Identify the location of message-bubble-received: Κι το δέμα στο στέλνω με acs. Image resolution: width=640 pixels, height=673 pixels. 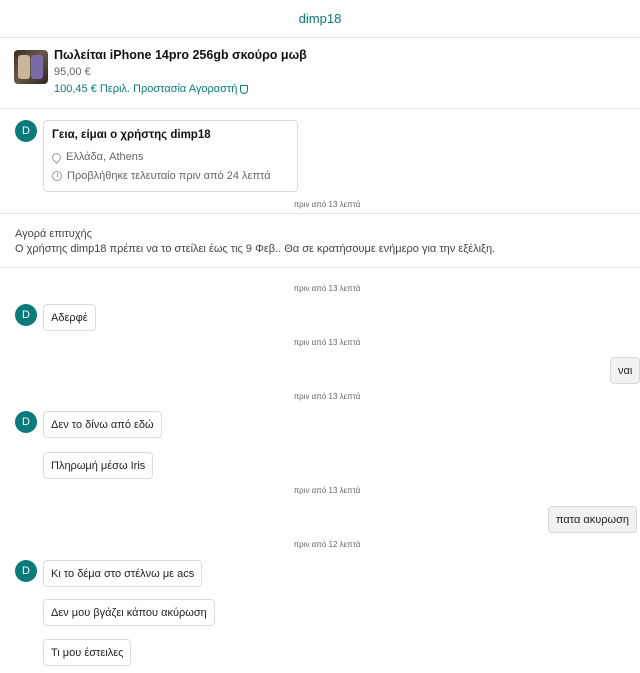
(123, 573).